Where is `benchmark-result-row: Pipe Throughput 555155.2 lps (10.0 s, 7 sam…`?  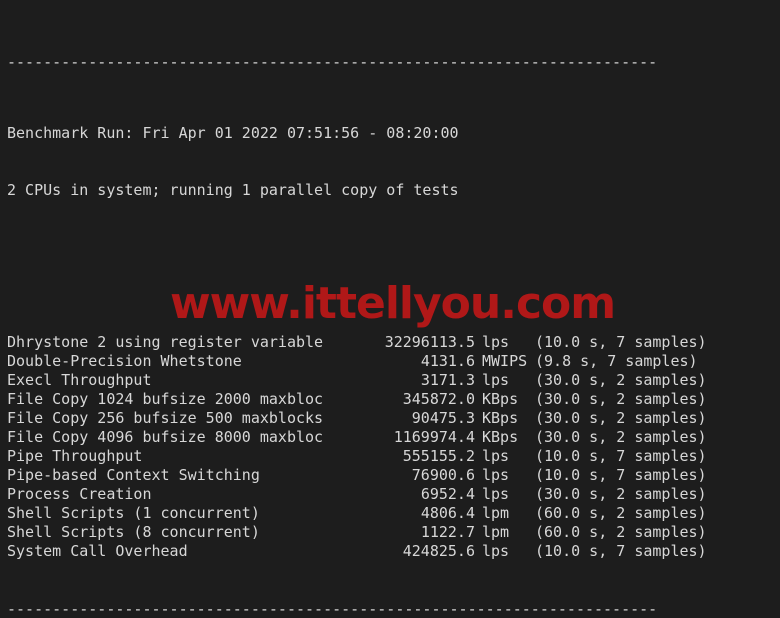
benchmark-result-row: Pipe Throughput 555155.2 lps (10.0 s, 7 sam… is located at coordinates (393, 456).